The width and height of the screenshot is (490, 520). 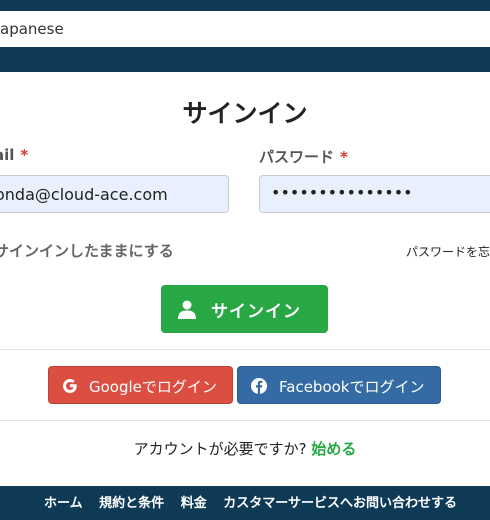 I want to click on google-icon, so click(x=70, y=388).